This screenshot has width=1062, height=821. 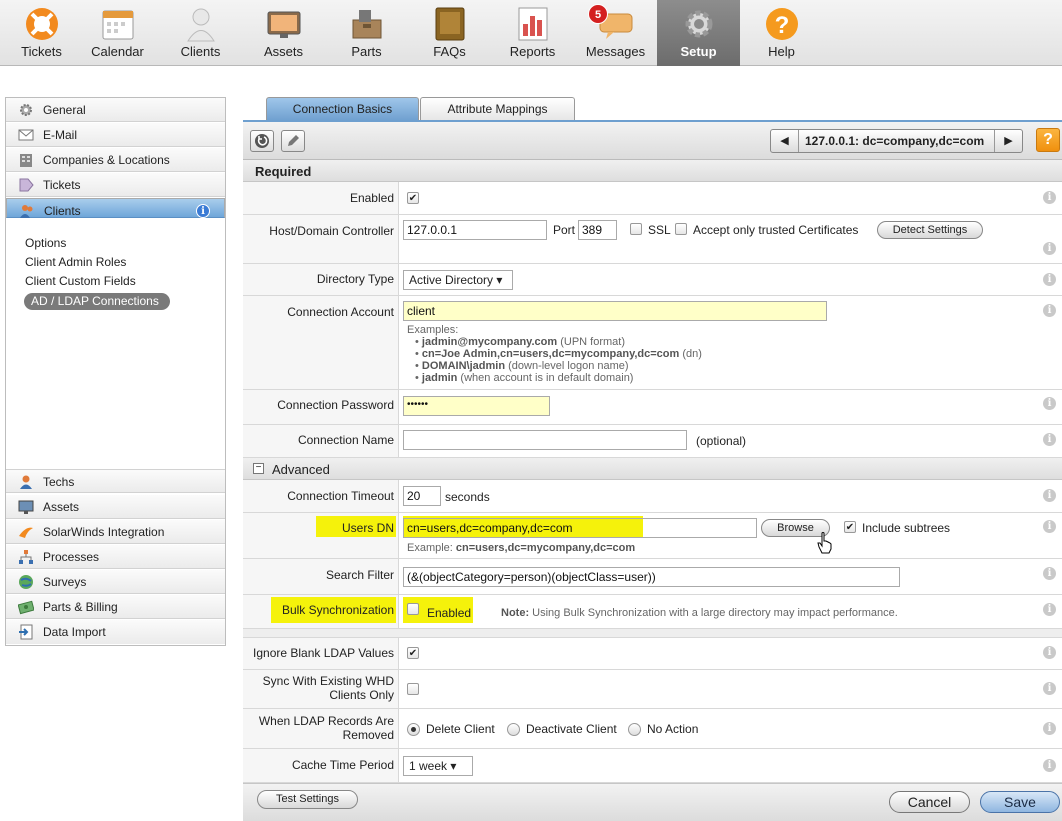 What do you see at coordinates (258, 468) in the screenshot?
I see `collapse-toggle-icon: −` at bounding box center [258, 468].